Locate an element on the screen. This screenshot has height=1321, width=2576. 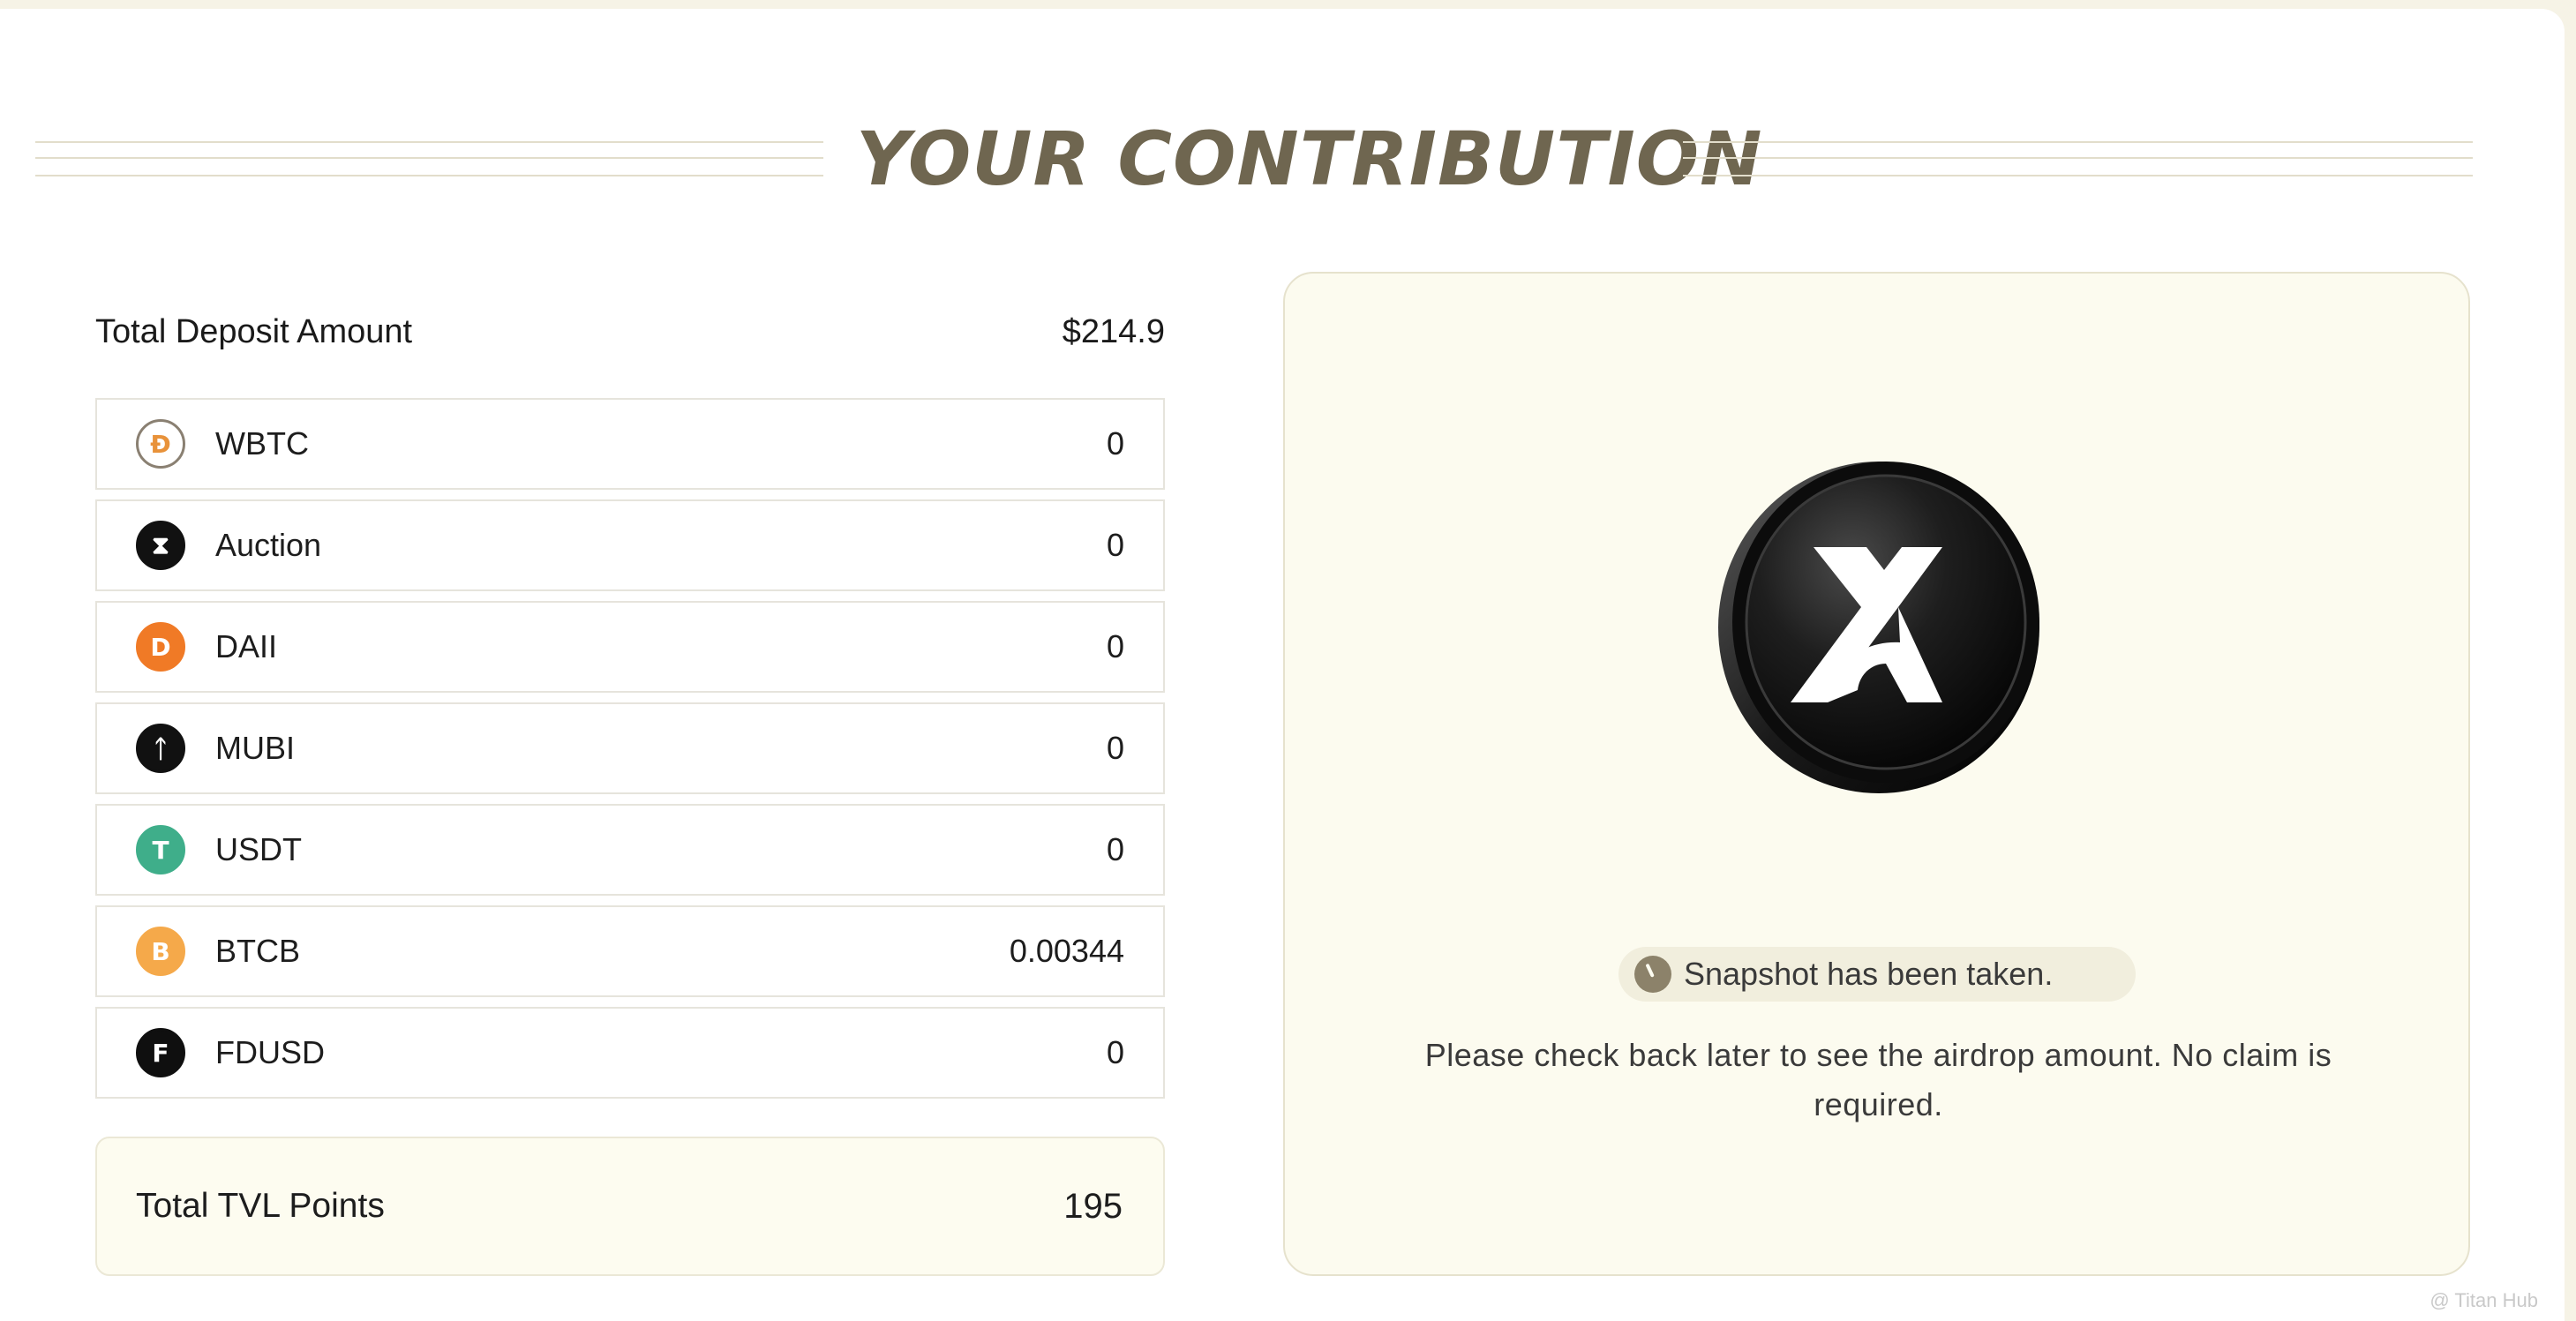
token-name: WBTC is located at coordinates (262, 443).